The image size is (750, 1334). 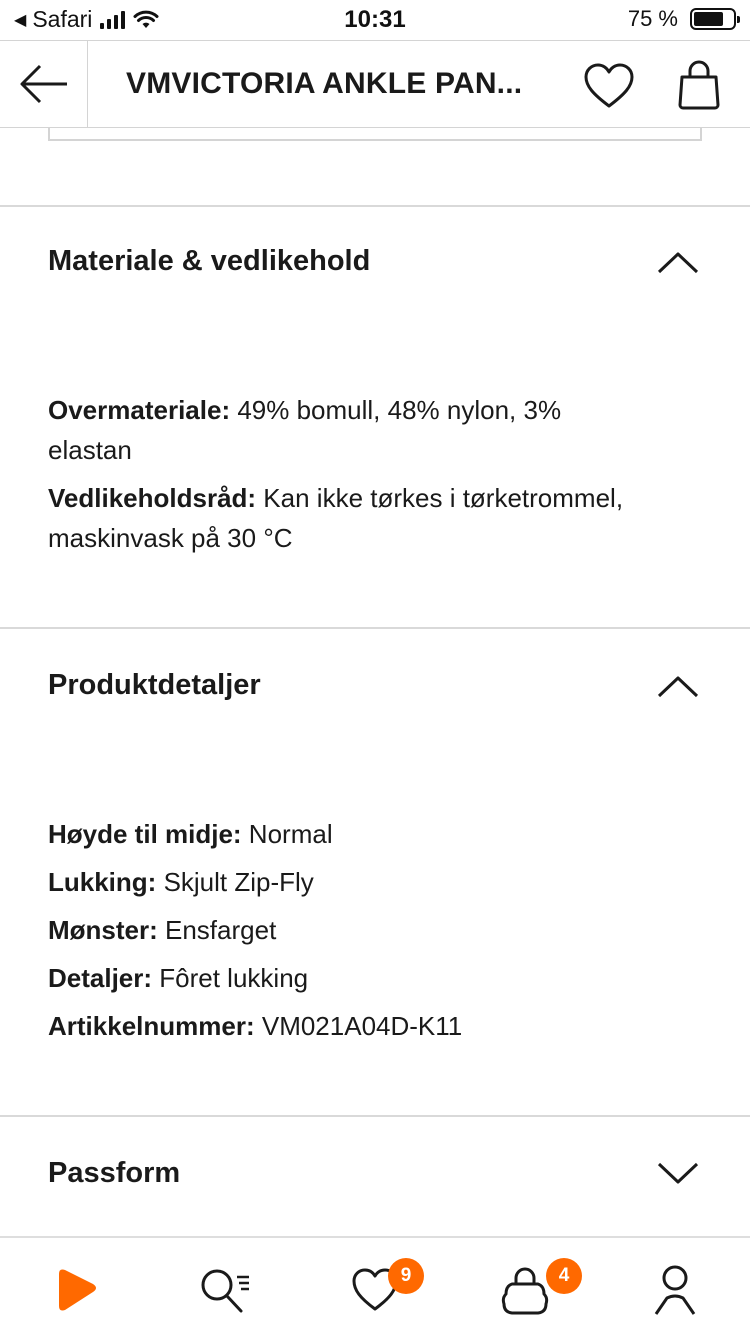 What do you see at coordinates (708, 19) in the screenshot?
I see `battery-fill` at bounding box center [708, 19].